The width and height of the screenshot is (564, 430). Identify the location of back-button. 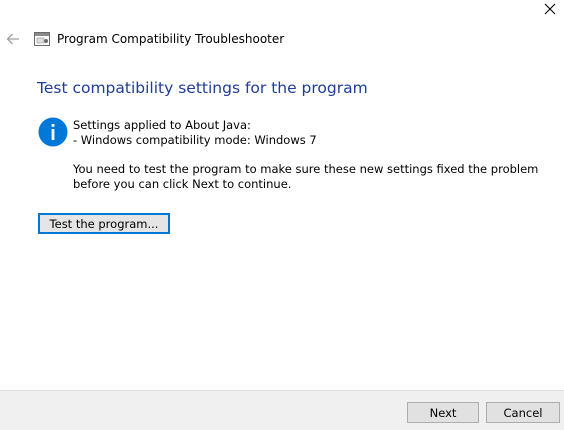
(13, 39).